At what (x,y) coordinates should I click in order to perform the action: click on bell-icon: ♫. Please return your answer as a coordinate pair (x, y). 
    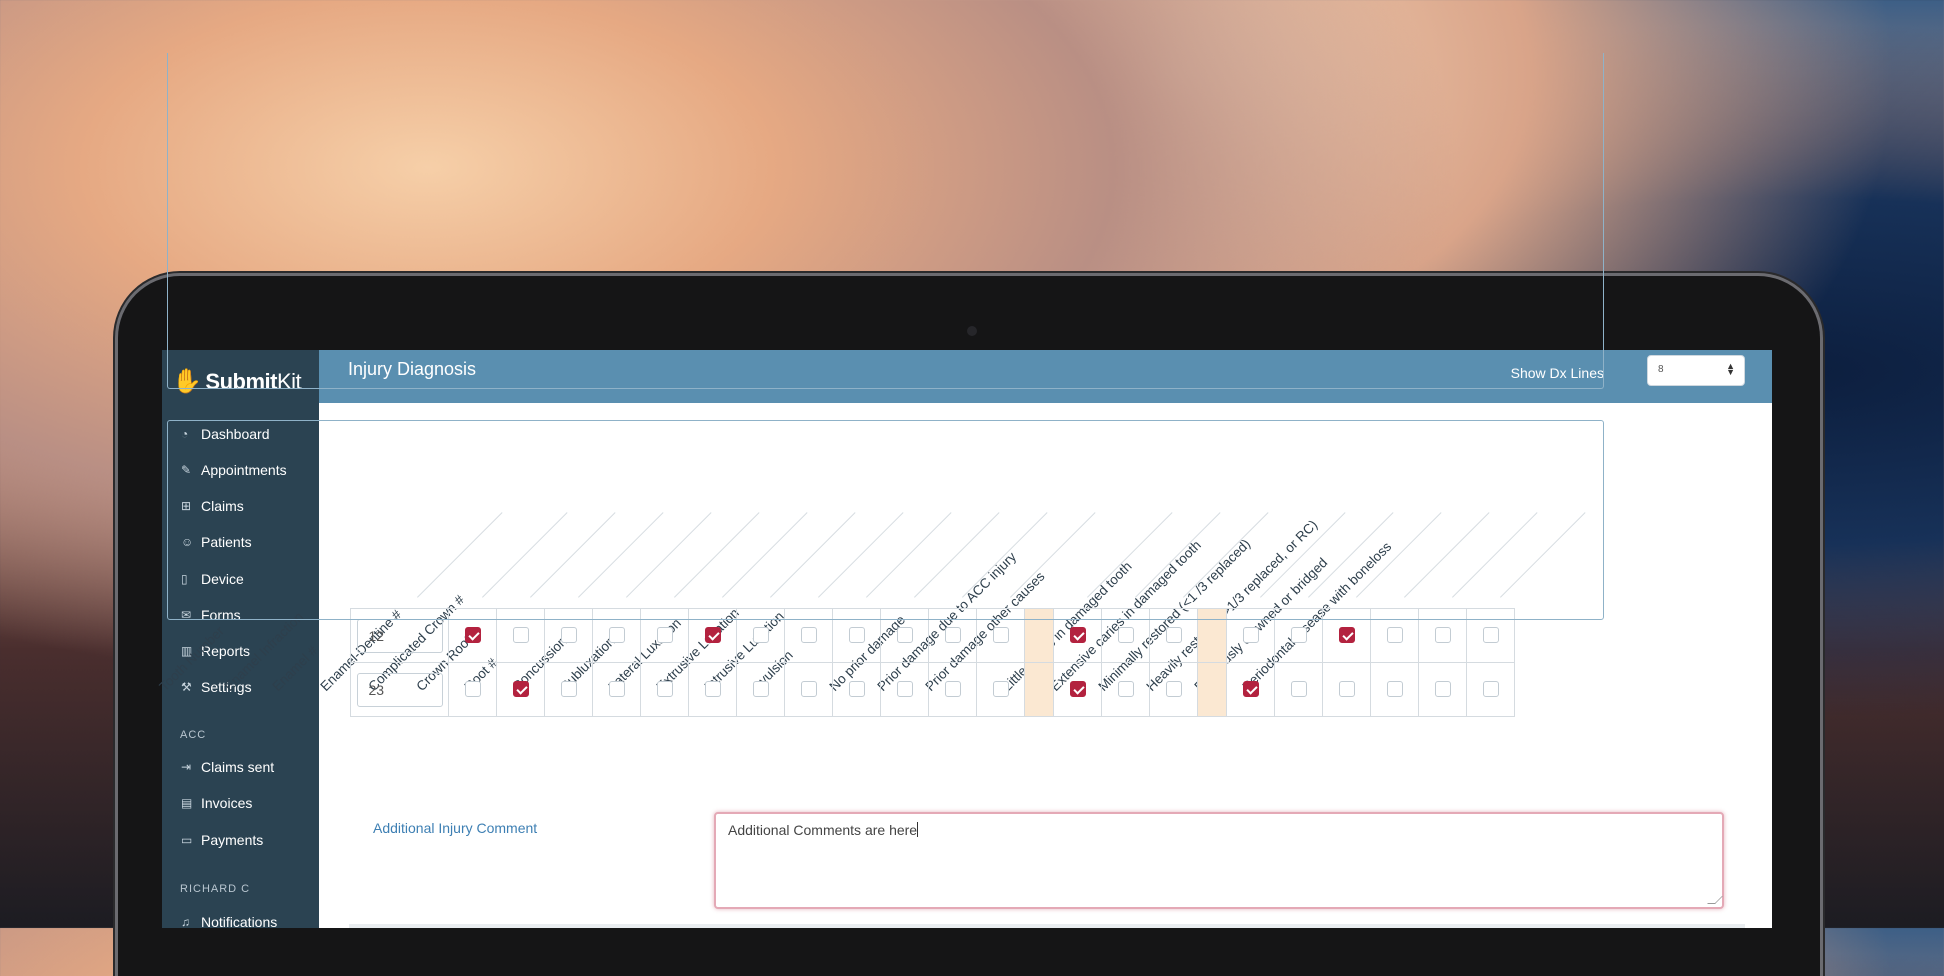
    Looking at the image, I should click on (185, 921).